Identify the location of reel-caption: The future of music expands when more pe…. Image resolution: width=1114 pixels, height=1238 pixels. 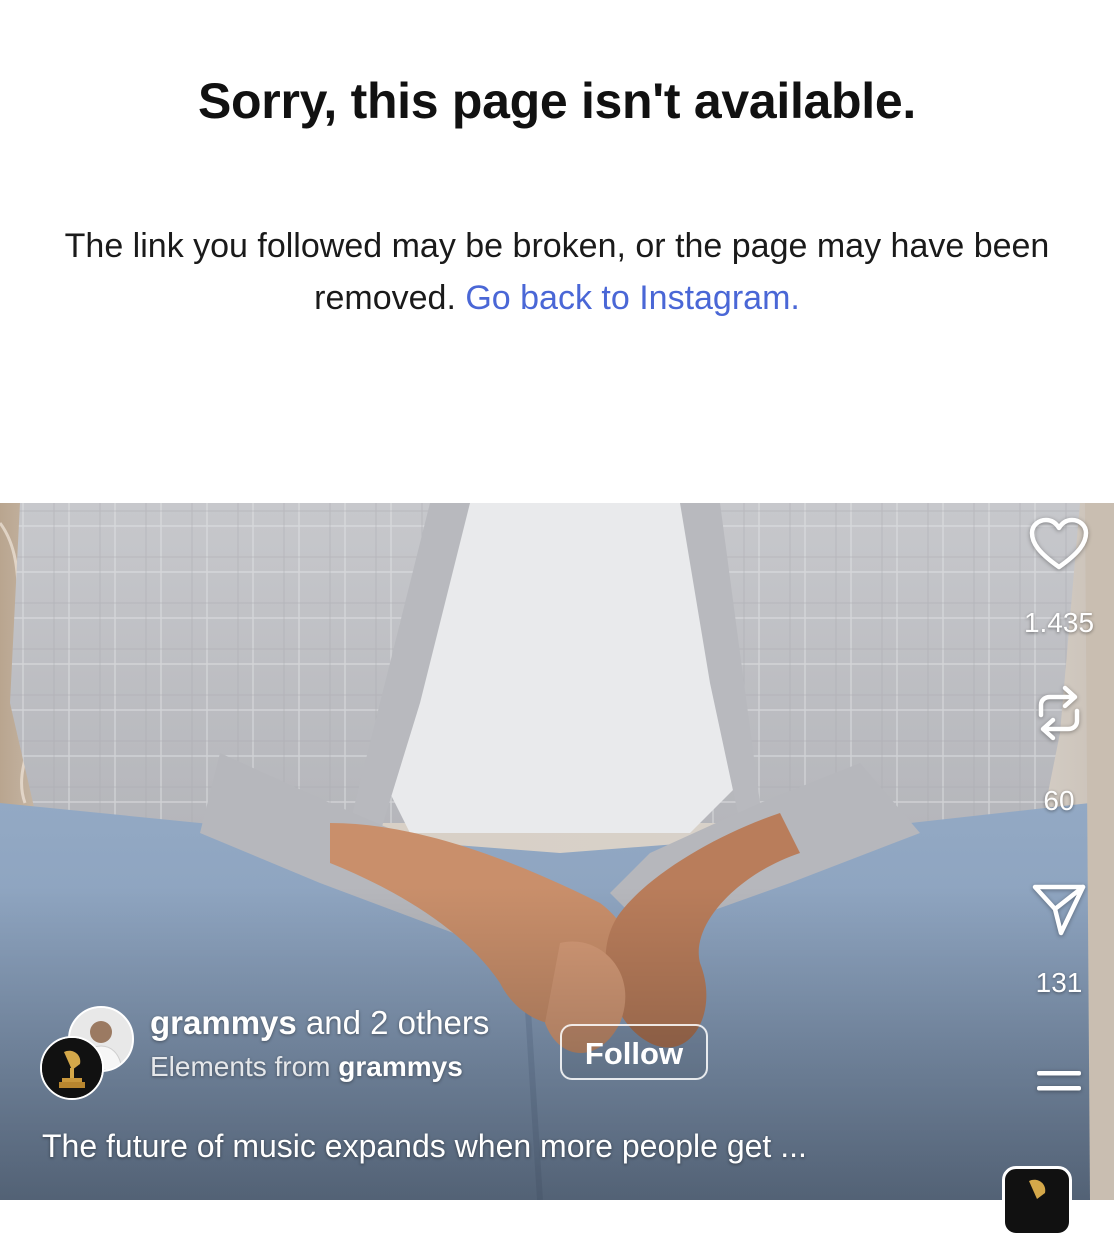
(424, 1146).